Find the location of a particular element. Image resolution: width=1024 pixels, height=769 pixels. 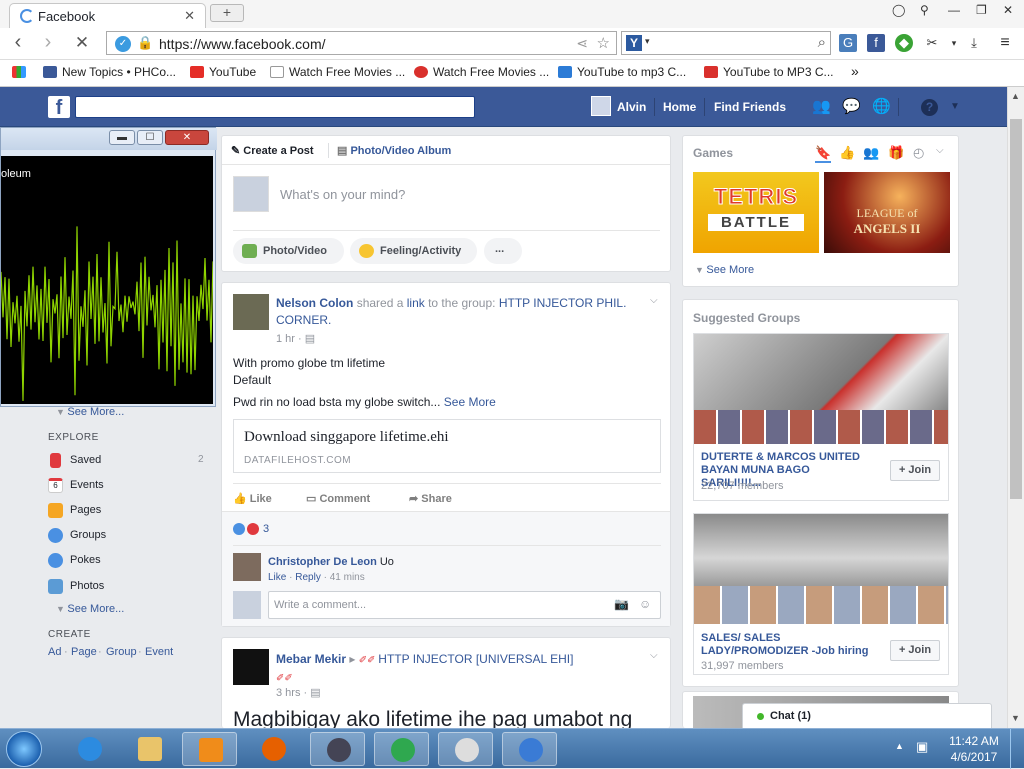

post-timestamp: 1 hr · ▤ is located at coordinates (295, 338).